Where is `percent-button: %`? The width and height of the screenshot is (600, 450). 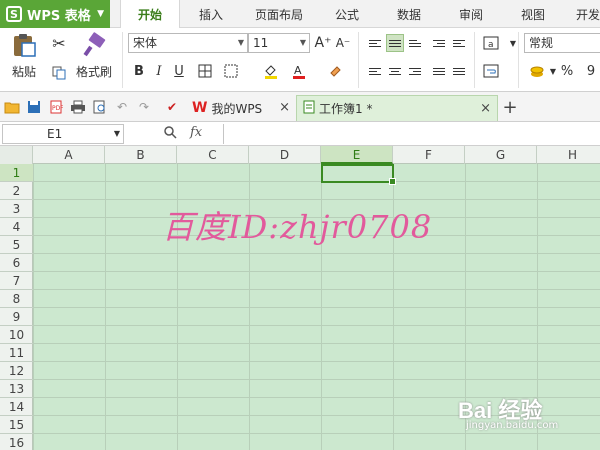
percent-button: % is located at coordinates (567, 71).